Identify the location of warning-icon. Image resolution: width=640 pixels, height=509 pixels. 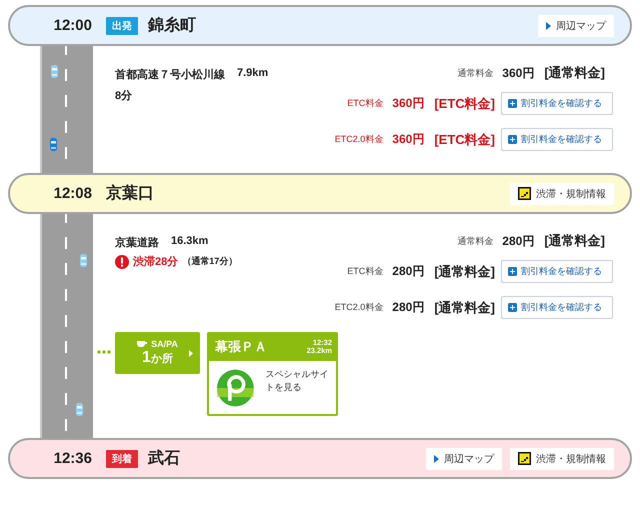
(122, 261).